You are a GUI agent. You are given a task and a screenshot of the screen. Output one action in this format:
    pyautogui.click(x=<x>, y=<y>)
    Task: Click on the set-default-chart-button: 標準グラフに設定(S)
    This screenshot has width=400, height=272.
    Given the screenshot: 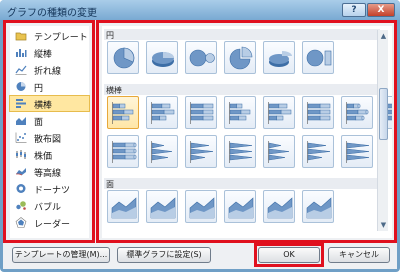 What is the action you would take?
    pyautogui.click(x=164, y=255)
    